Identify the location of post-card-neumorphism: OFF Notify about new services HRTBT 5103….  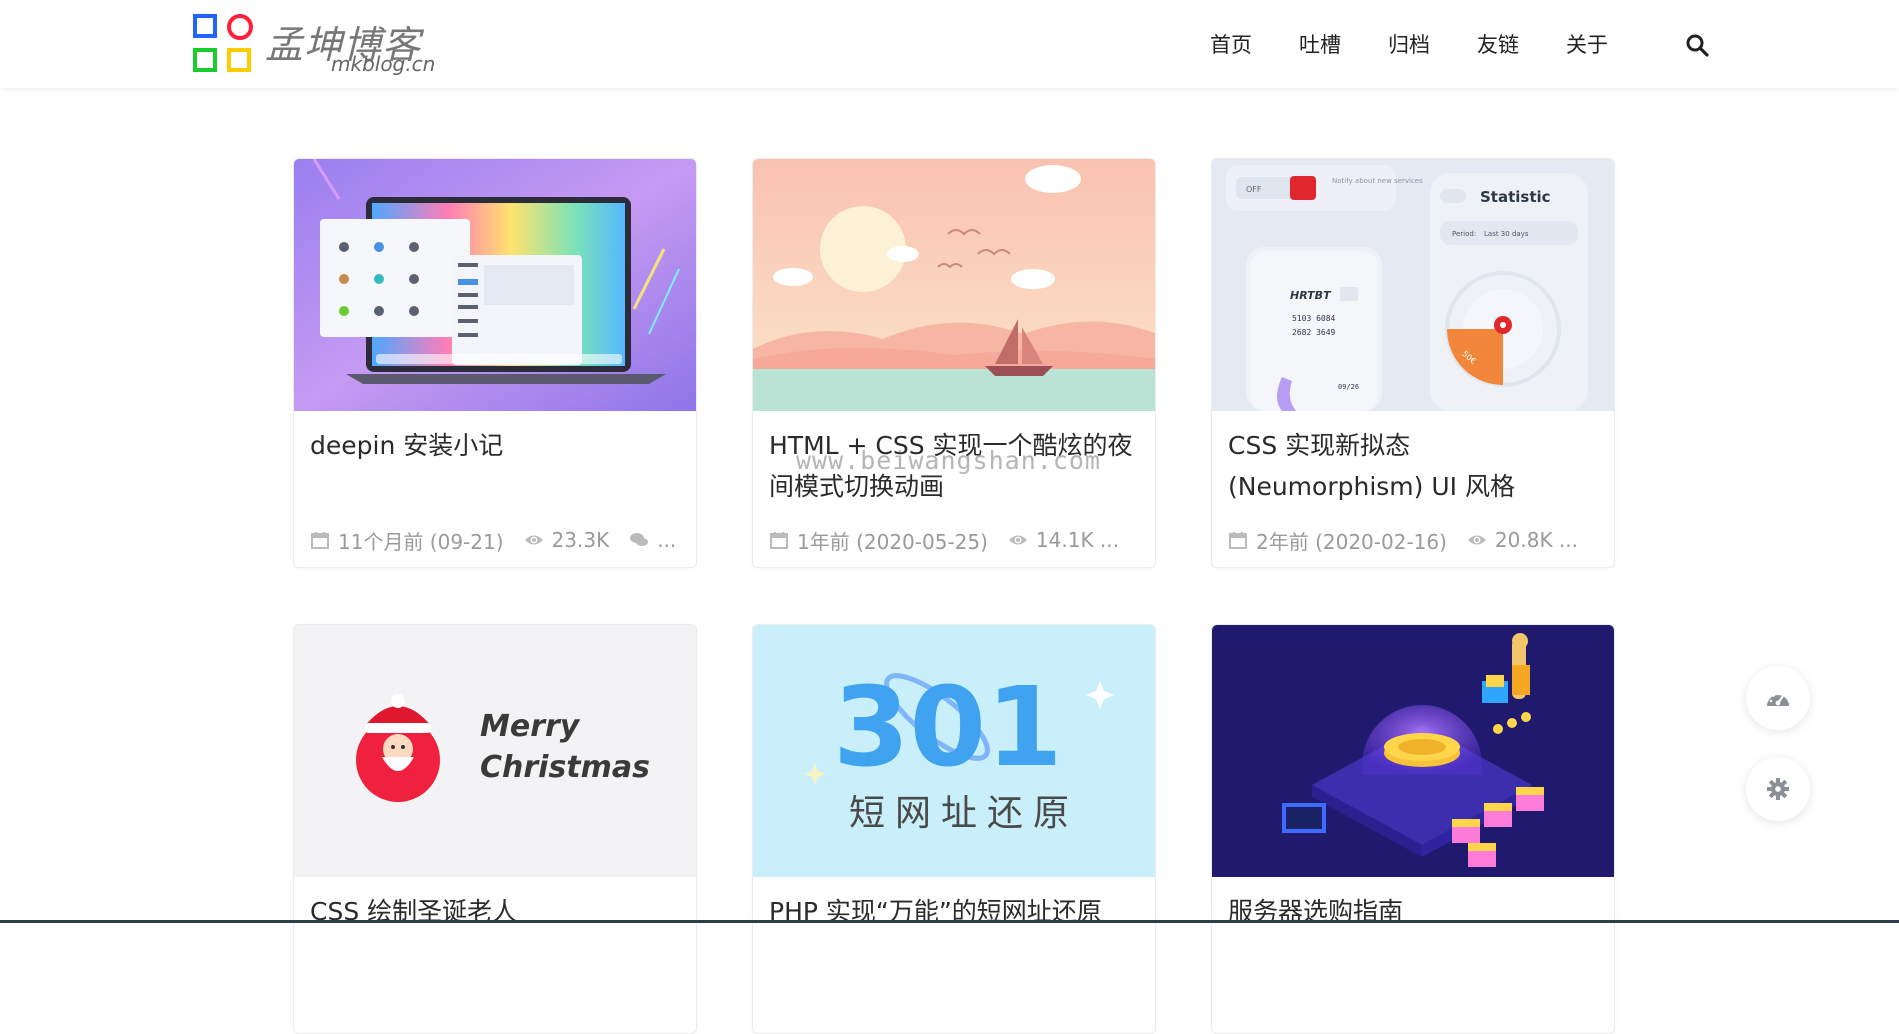
(1413, 363).